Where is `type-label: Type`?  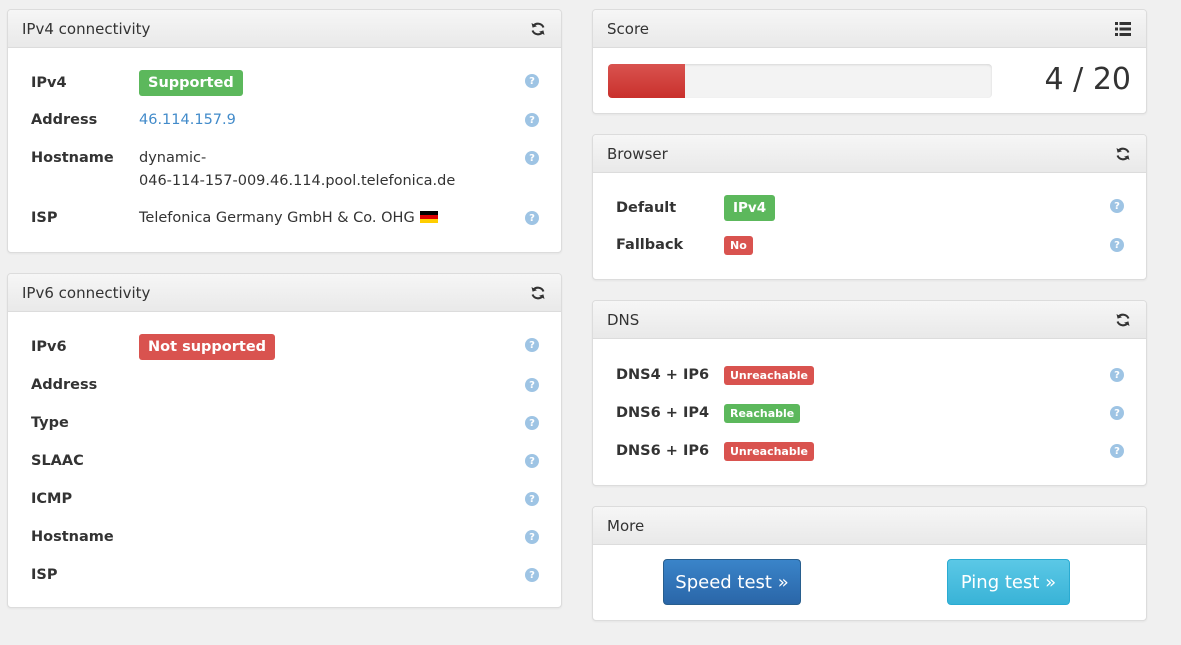
type-label: Type is located at coordinates (50, 423).